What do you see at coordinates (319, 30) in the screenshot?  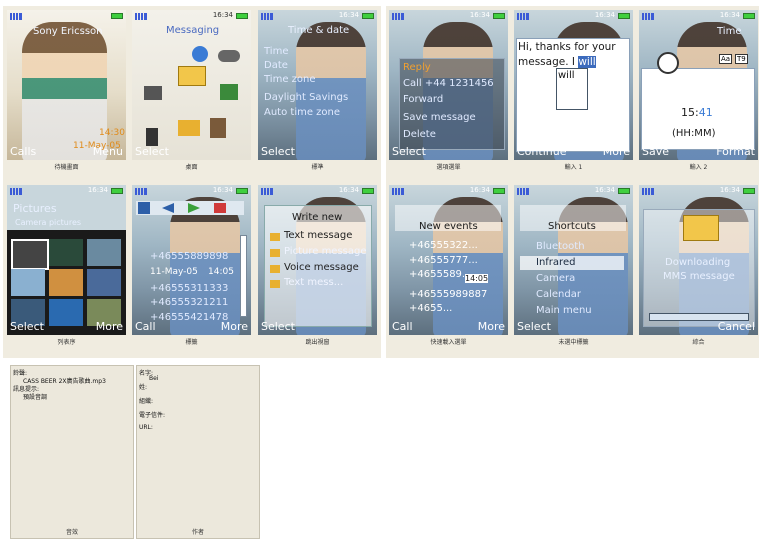 I see `menu-title: Time & date` at bounding box center [319, 30].